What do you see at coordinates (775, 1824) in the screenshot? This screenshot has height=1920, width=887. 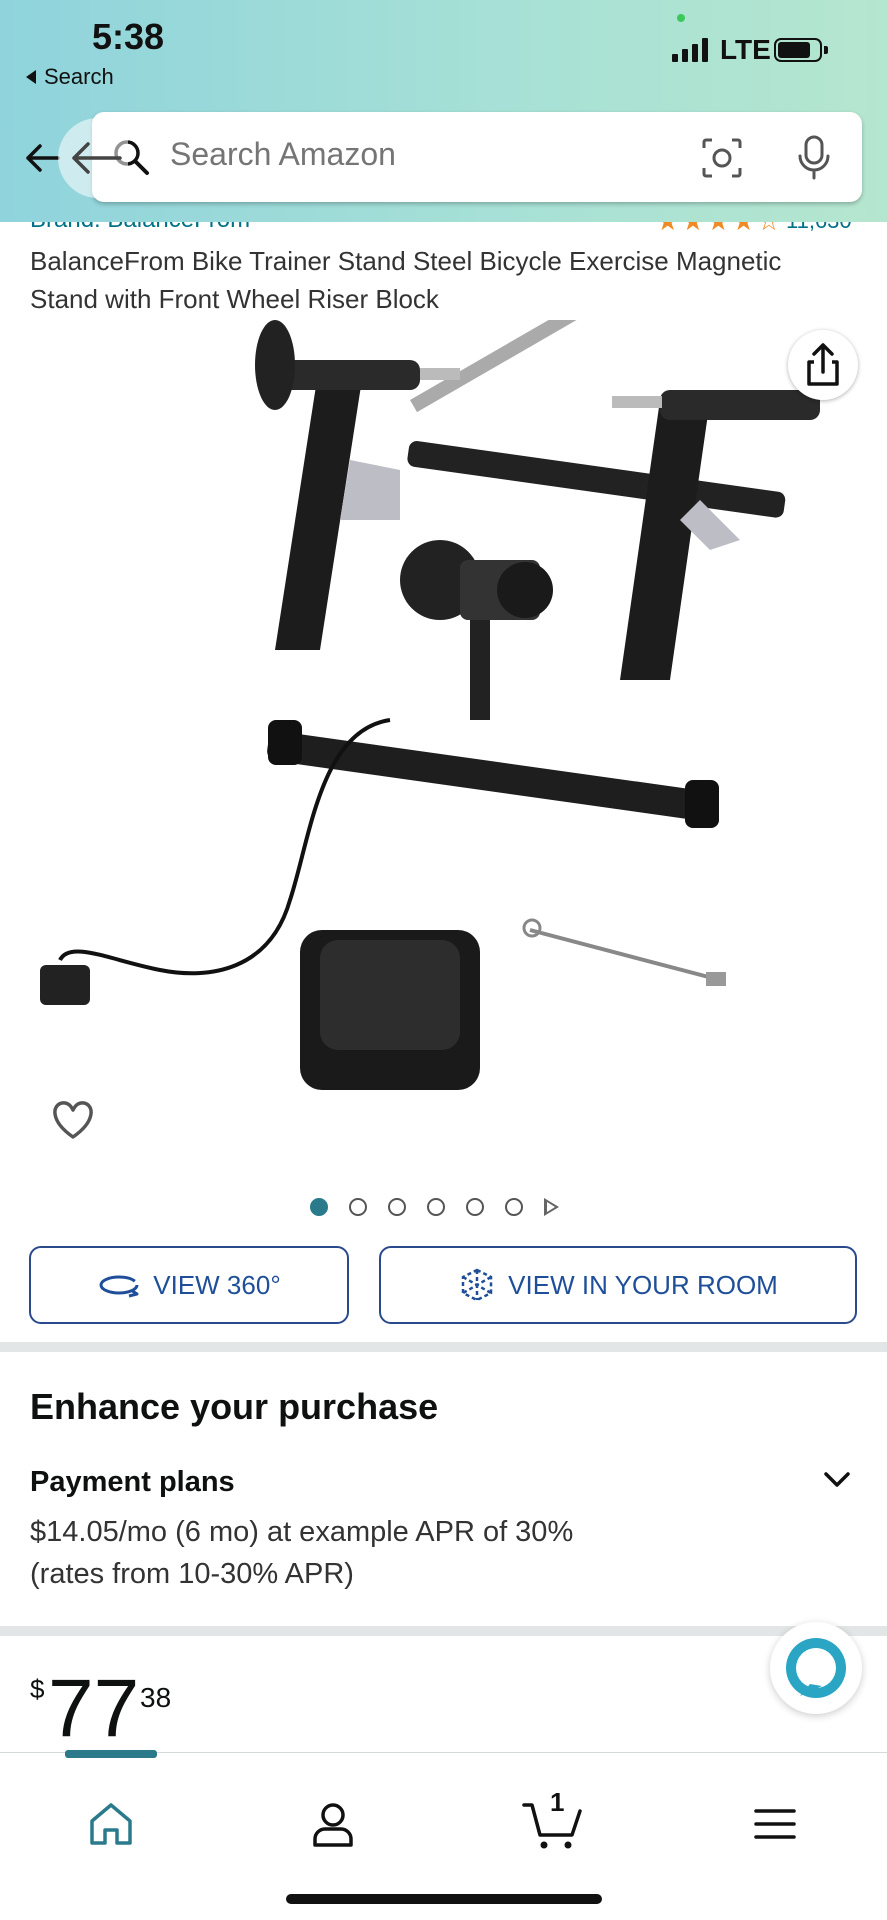 I see `menu-icon` at bounding box center [775, 1824].